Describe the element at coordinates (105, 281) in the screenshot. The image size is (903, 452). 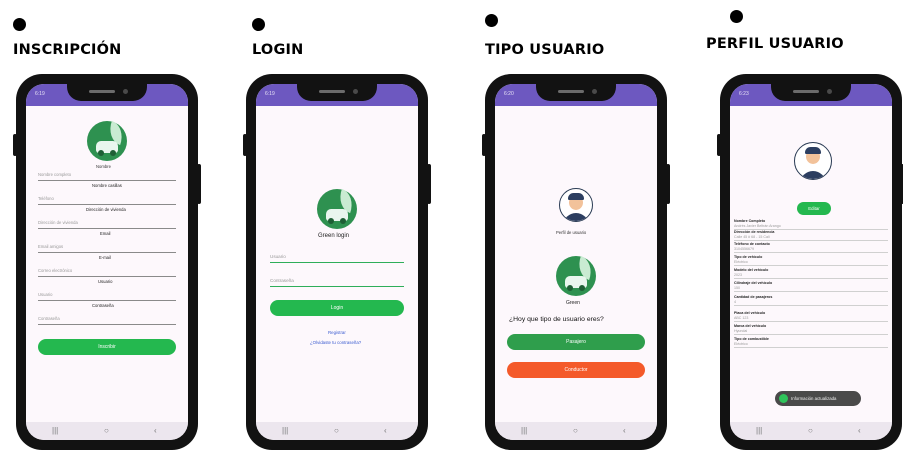
I see `field-value: Usuario` at that location.